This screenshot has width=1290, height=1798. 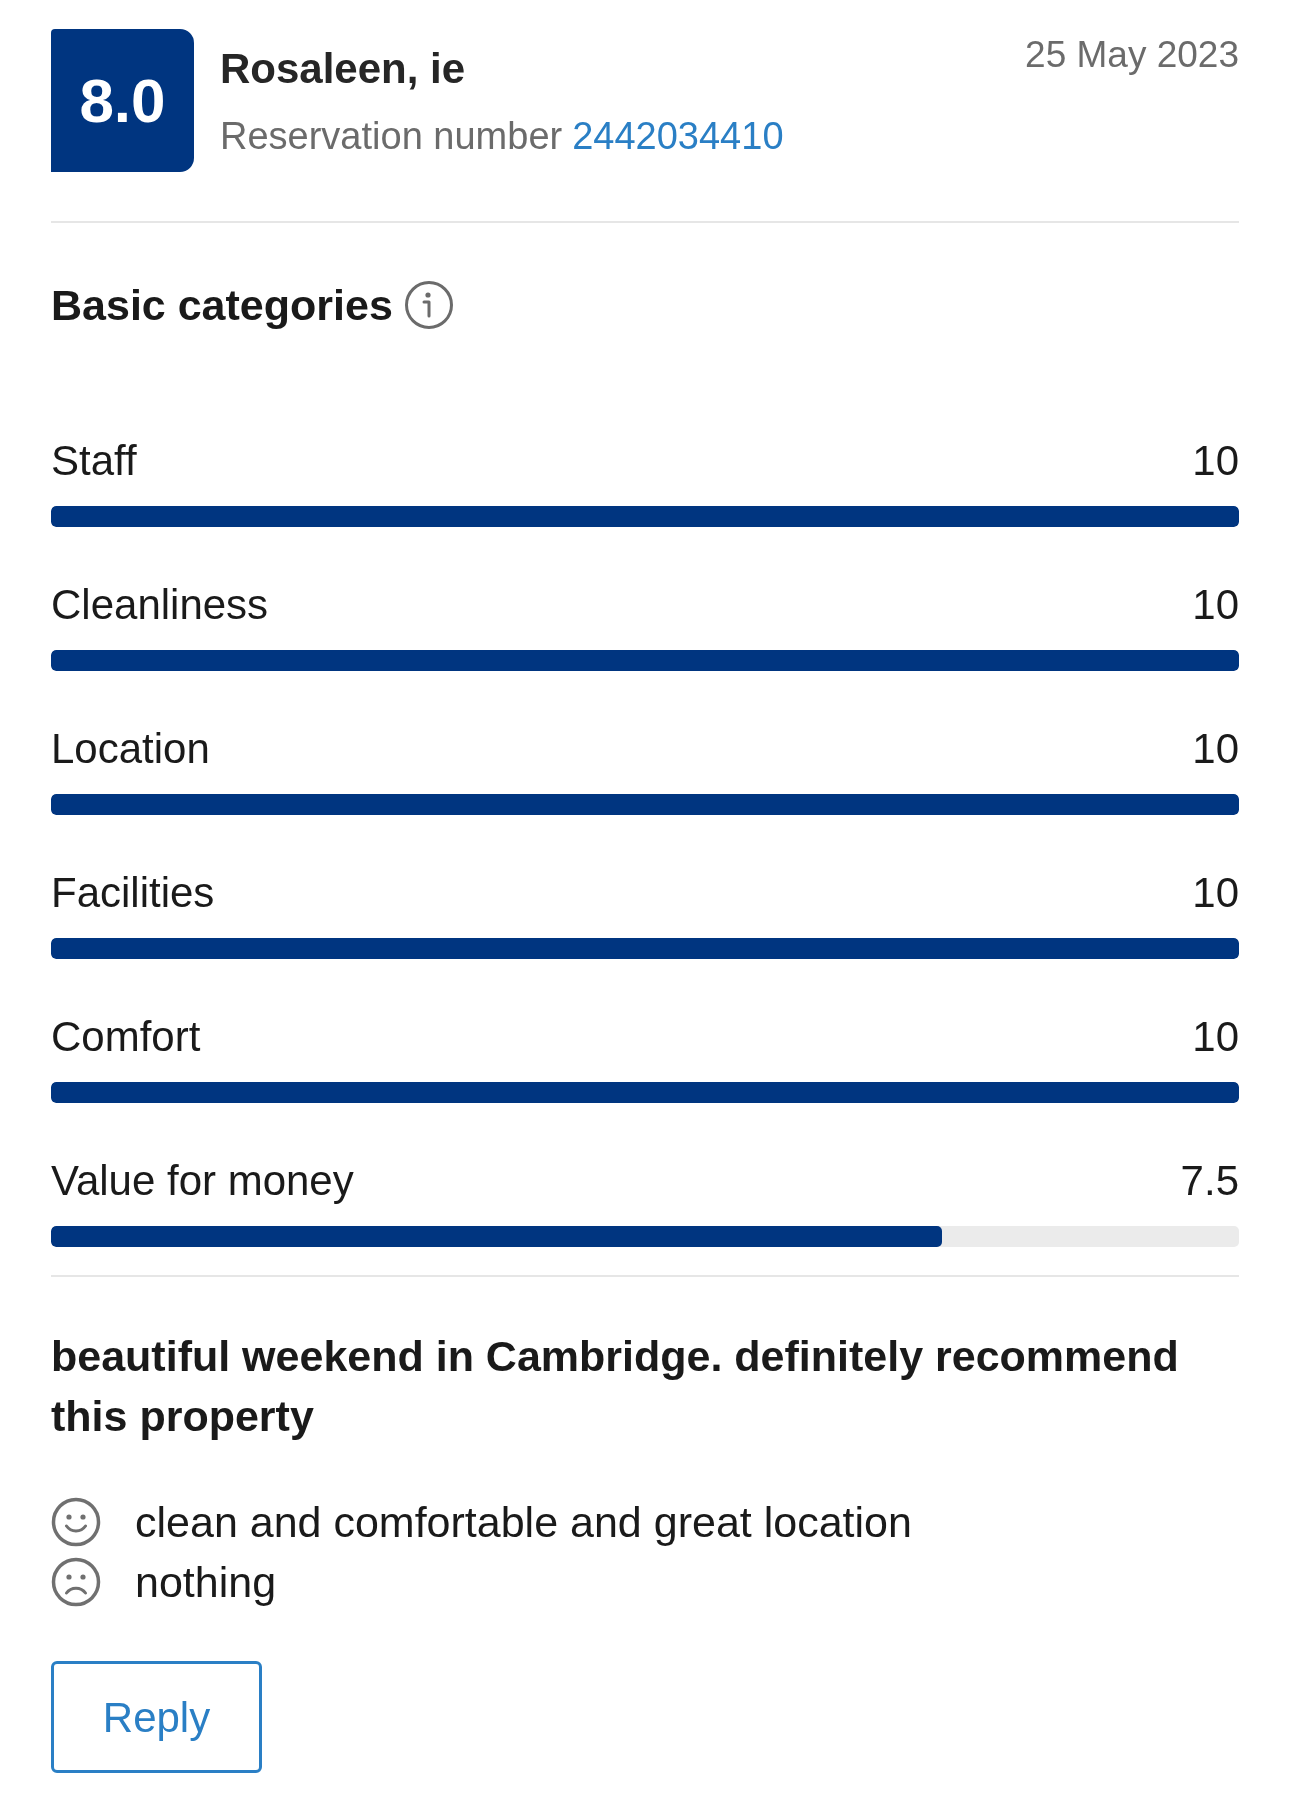 I want to click on reservation-label: Reservation number, so click(x=391, y=136).